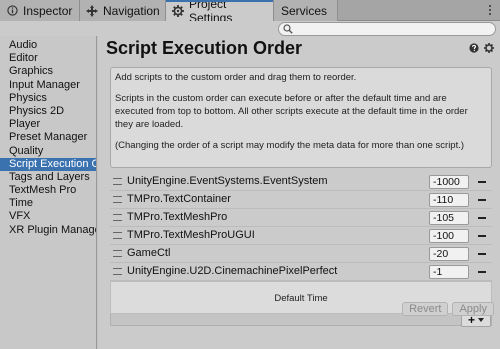 This screenshot has width=500, height=349. What do you see at coordinates (177, 217) in the screenshot?
I see `script-name: TMPro.TextMeshPro` at bounding box center [177, 217].